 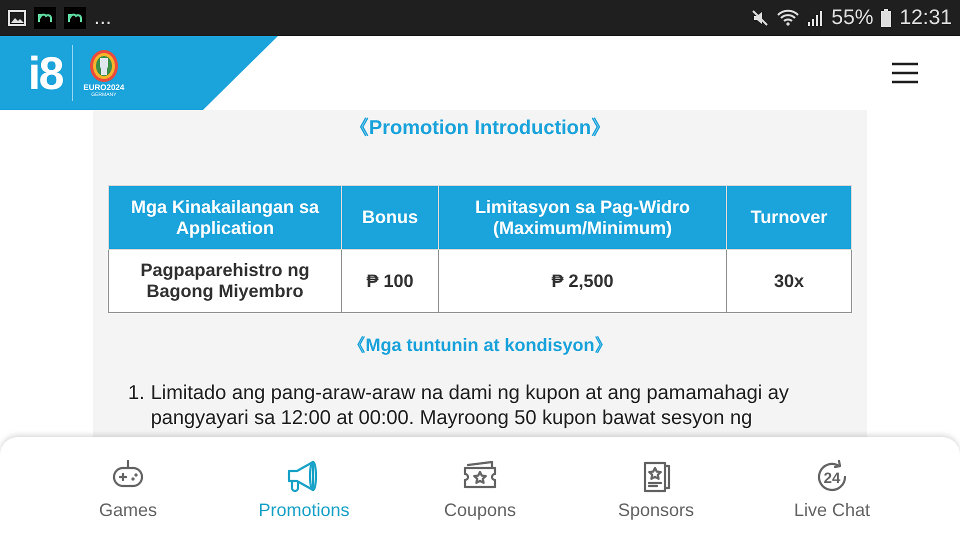 What do you see at coordinates (136, 393) in the screenshot?
I see `list-number: 1.` at bounding box center [136, 393].